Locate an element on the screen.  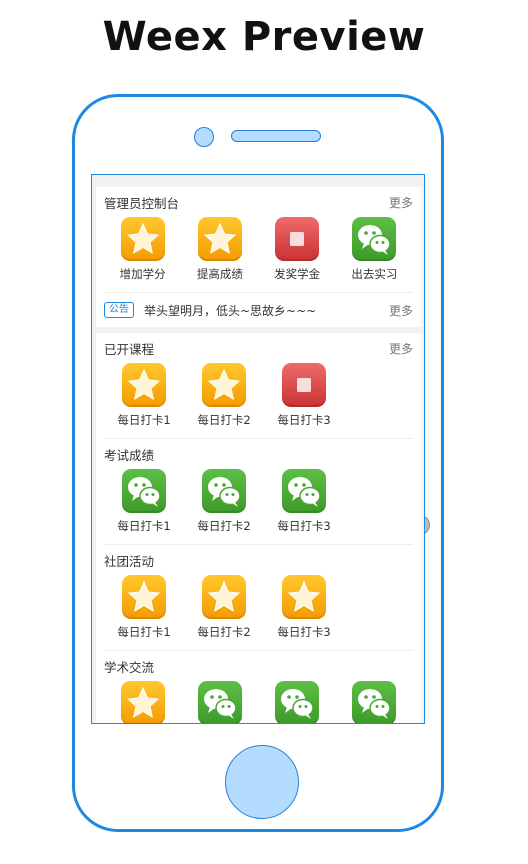
course-item-2: 每日打卡2 is located at coordinates (224, 395).